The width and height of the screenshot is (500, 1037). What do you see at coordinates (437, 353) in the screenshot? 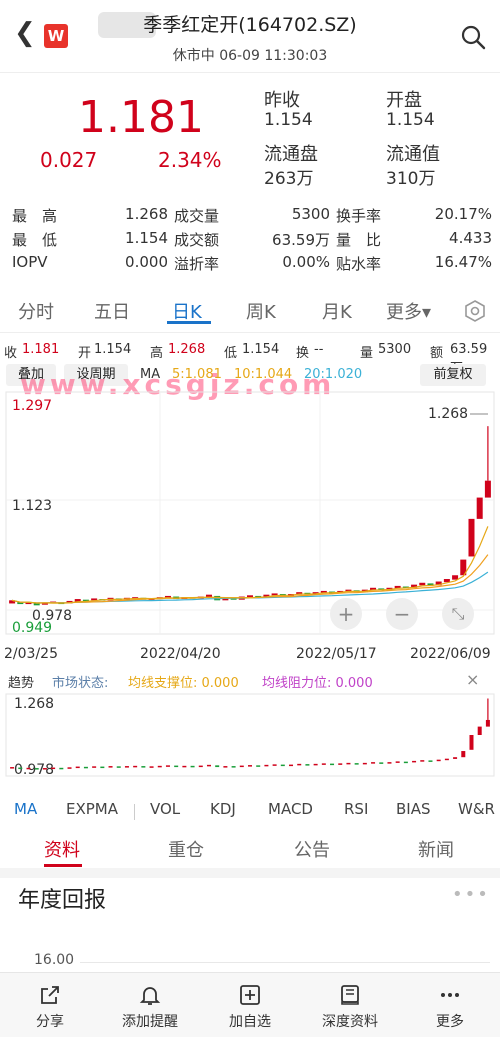
I see `amount-label: 额` at bounding box center [437, 353].